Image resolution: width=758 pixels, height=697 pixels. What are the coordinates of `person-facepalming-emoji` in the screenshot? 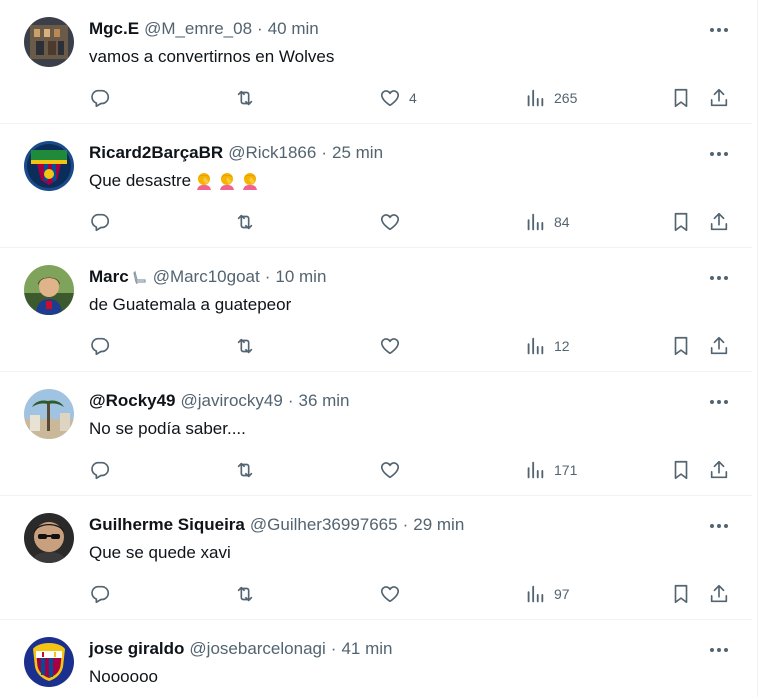 It's located at (227, 181).